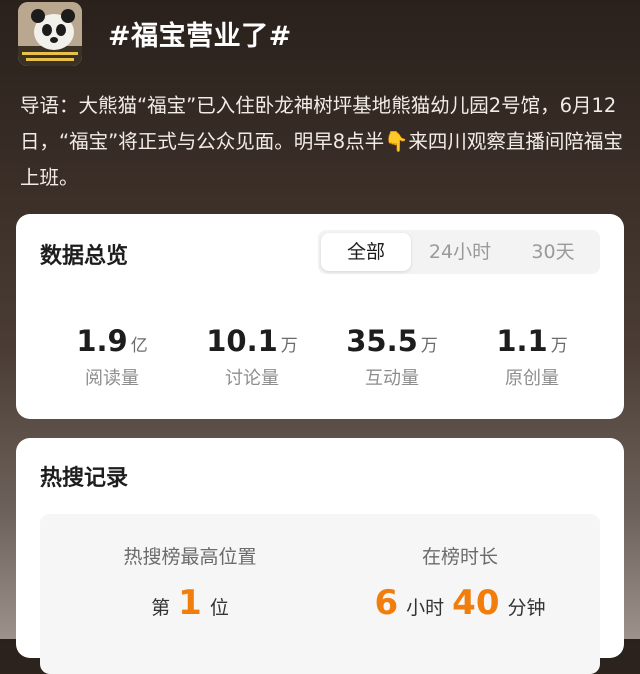  What do you see at coordinates (112, 378) in the screenshot?
I see `stat-reads-label: 阅读量` at bounding box center [112, 378].